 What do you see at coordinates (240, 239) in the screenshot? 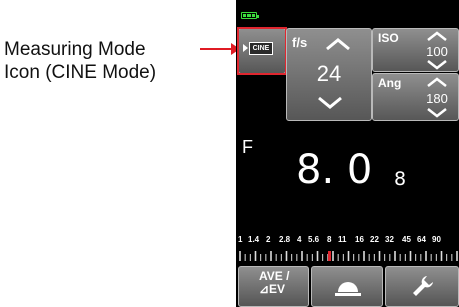
I see `scale-label: 1` at bounding box center [240, 239].